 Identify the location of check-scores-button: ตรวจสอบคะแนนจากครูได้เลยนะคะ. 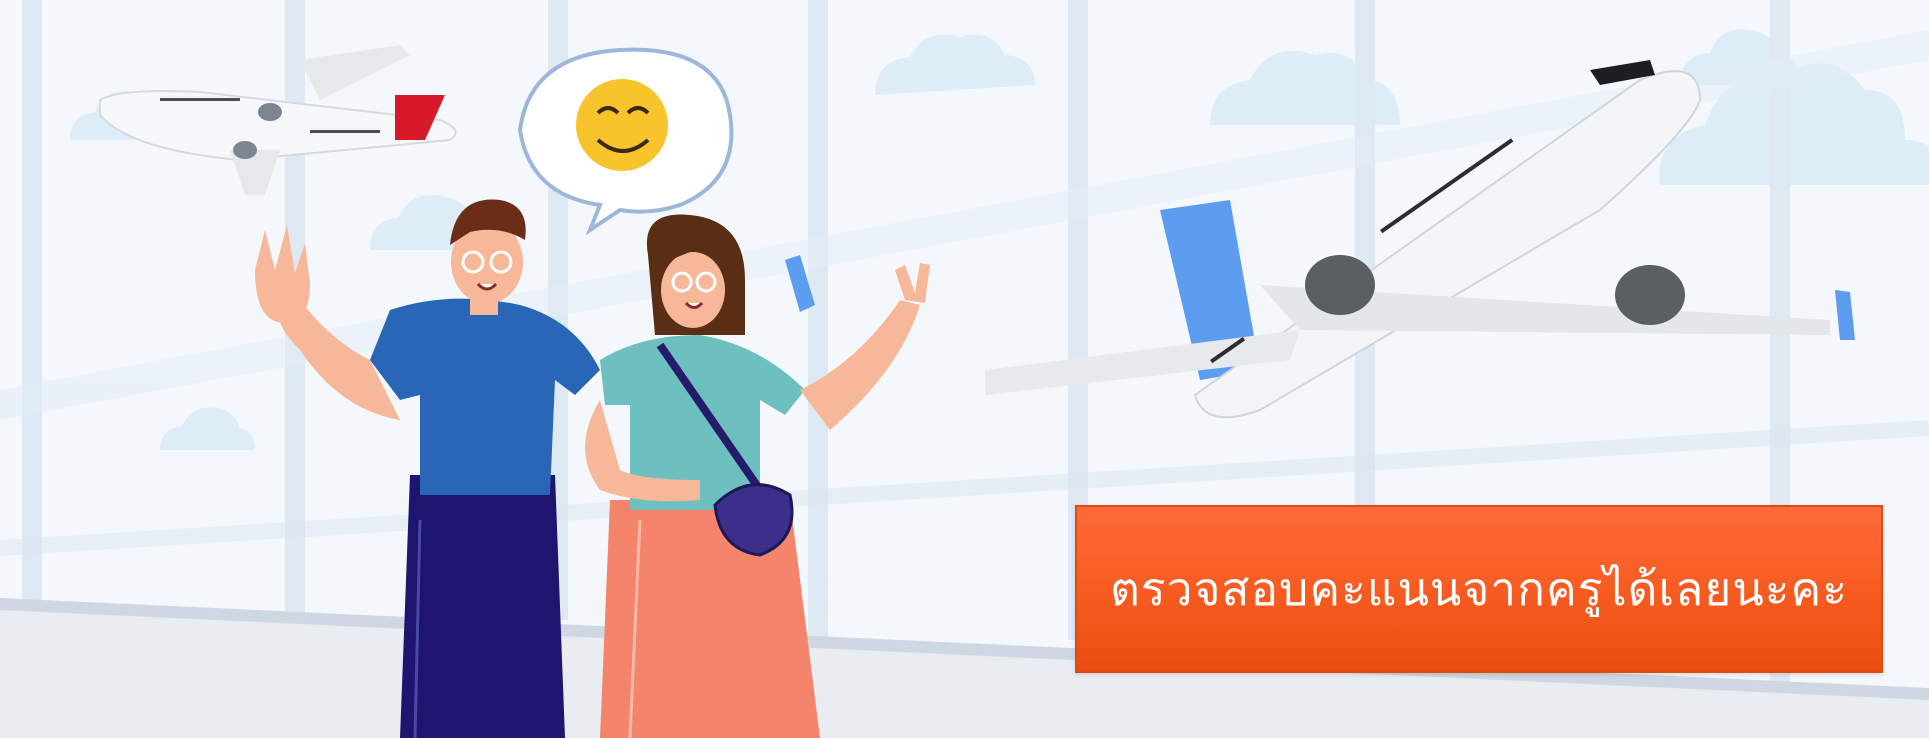
(1479, 589).